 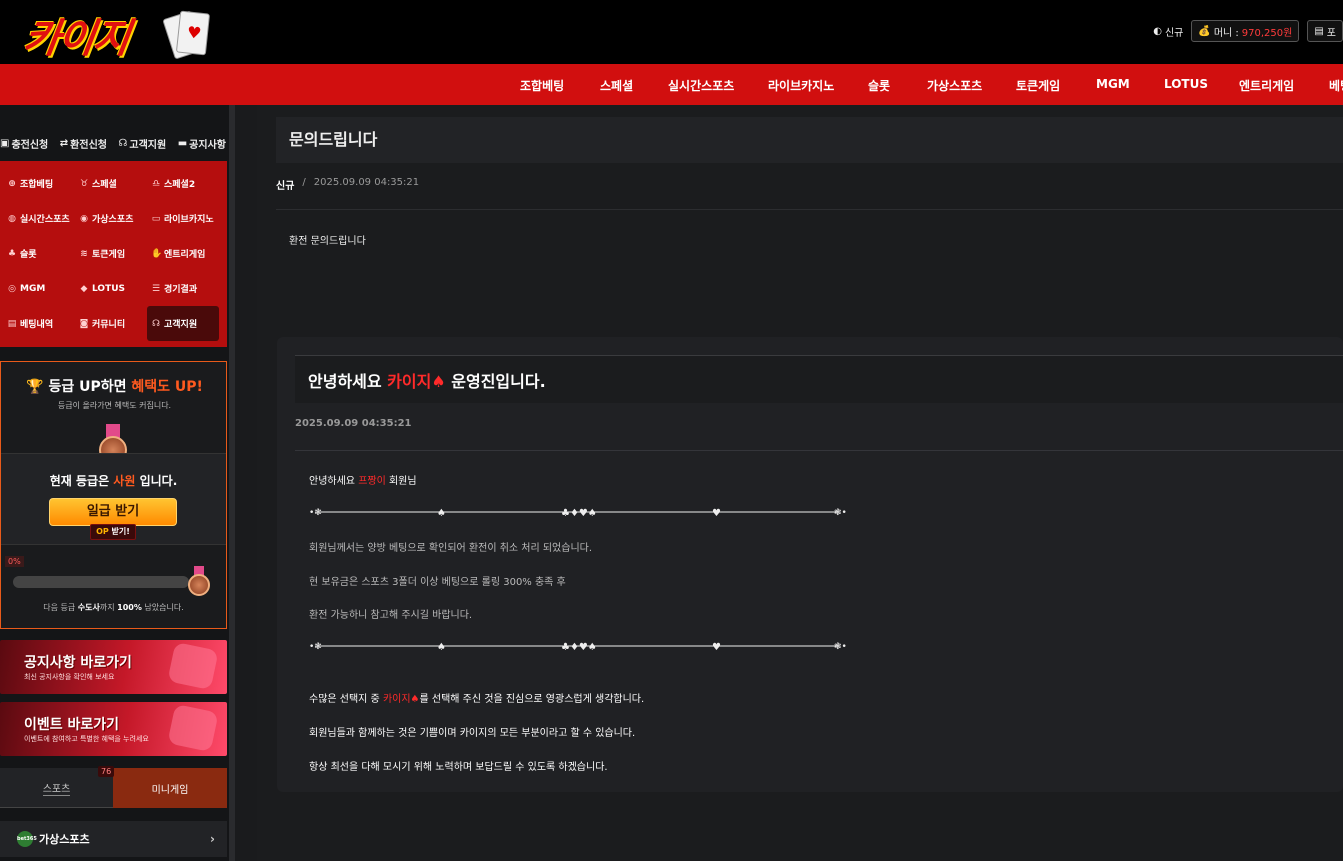 What do you see at coordinates (391, 615) in the screenshot?
I see `reply-line-3: 환전 가능하니 참고해 주시길 바랍니다.` at bounding box center [391, 615].